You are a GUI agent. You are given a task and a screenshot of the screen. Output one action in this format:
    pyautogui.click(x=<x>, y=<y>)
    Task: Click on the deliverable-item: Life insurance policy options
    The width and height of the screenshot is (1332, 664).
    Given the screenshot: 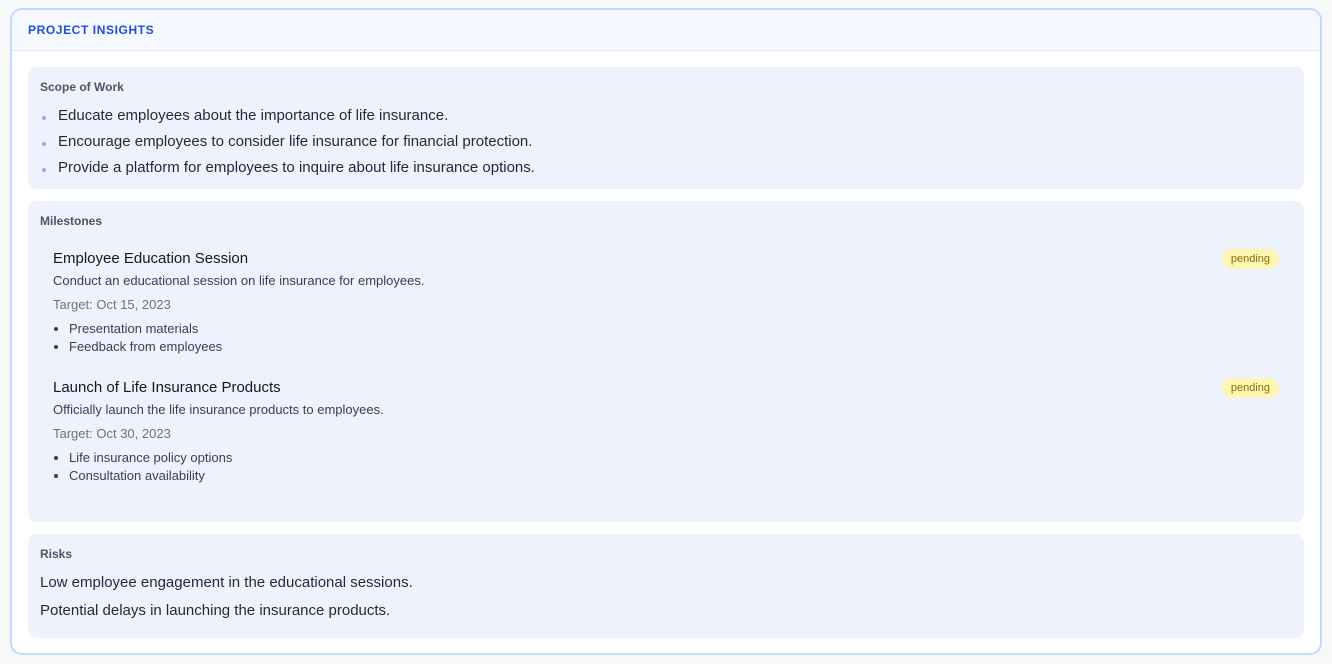 What is the action you would take?
    pyautogui.click(x=674, y=458)
    